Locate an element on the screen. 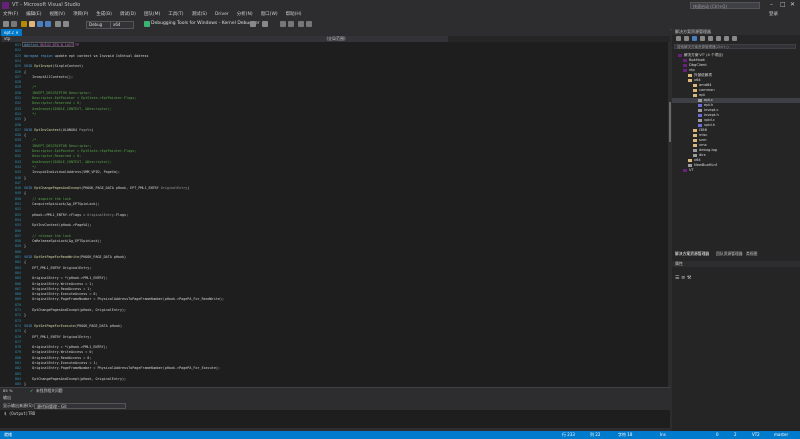  tab-solution-explorer: 解决方案资源管理器 is located at coordinates (692, 254).